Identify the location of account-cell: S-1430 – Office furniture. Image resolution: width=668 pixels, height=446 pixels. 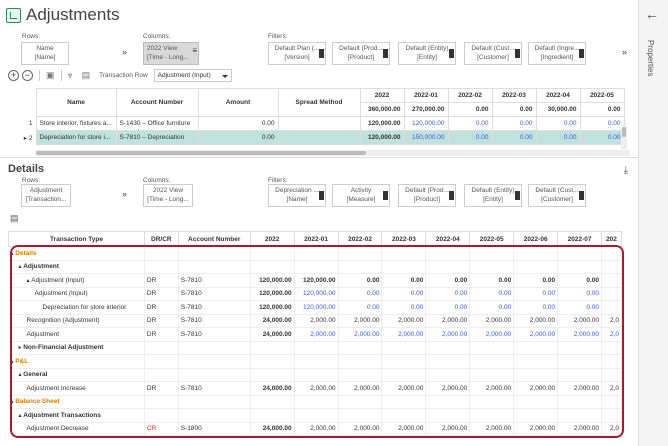
(157, 123).